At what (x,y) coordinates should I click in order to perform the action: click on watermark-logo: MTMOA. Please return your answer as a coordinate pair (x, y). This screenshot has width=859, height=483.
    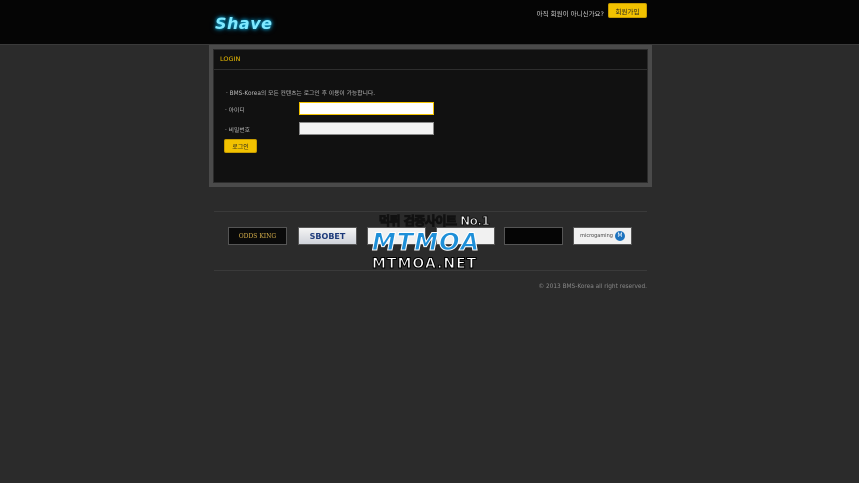
    Looking at the image, I should click on (426, 242).